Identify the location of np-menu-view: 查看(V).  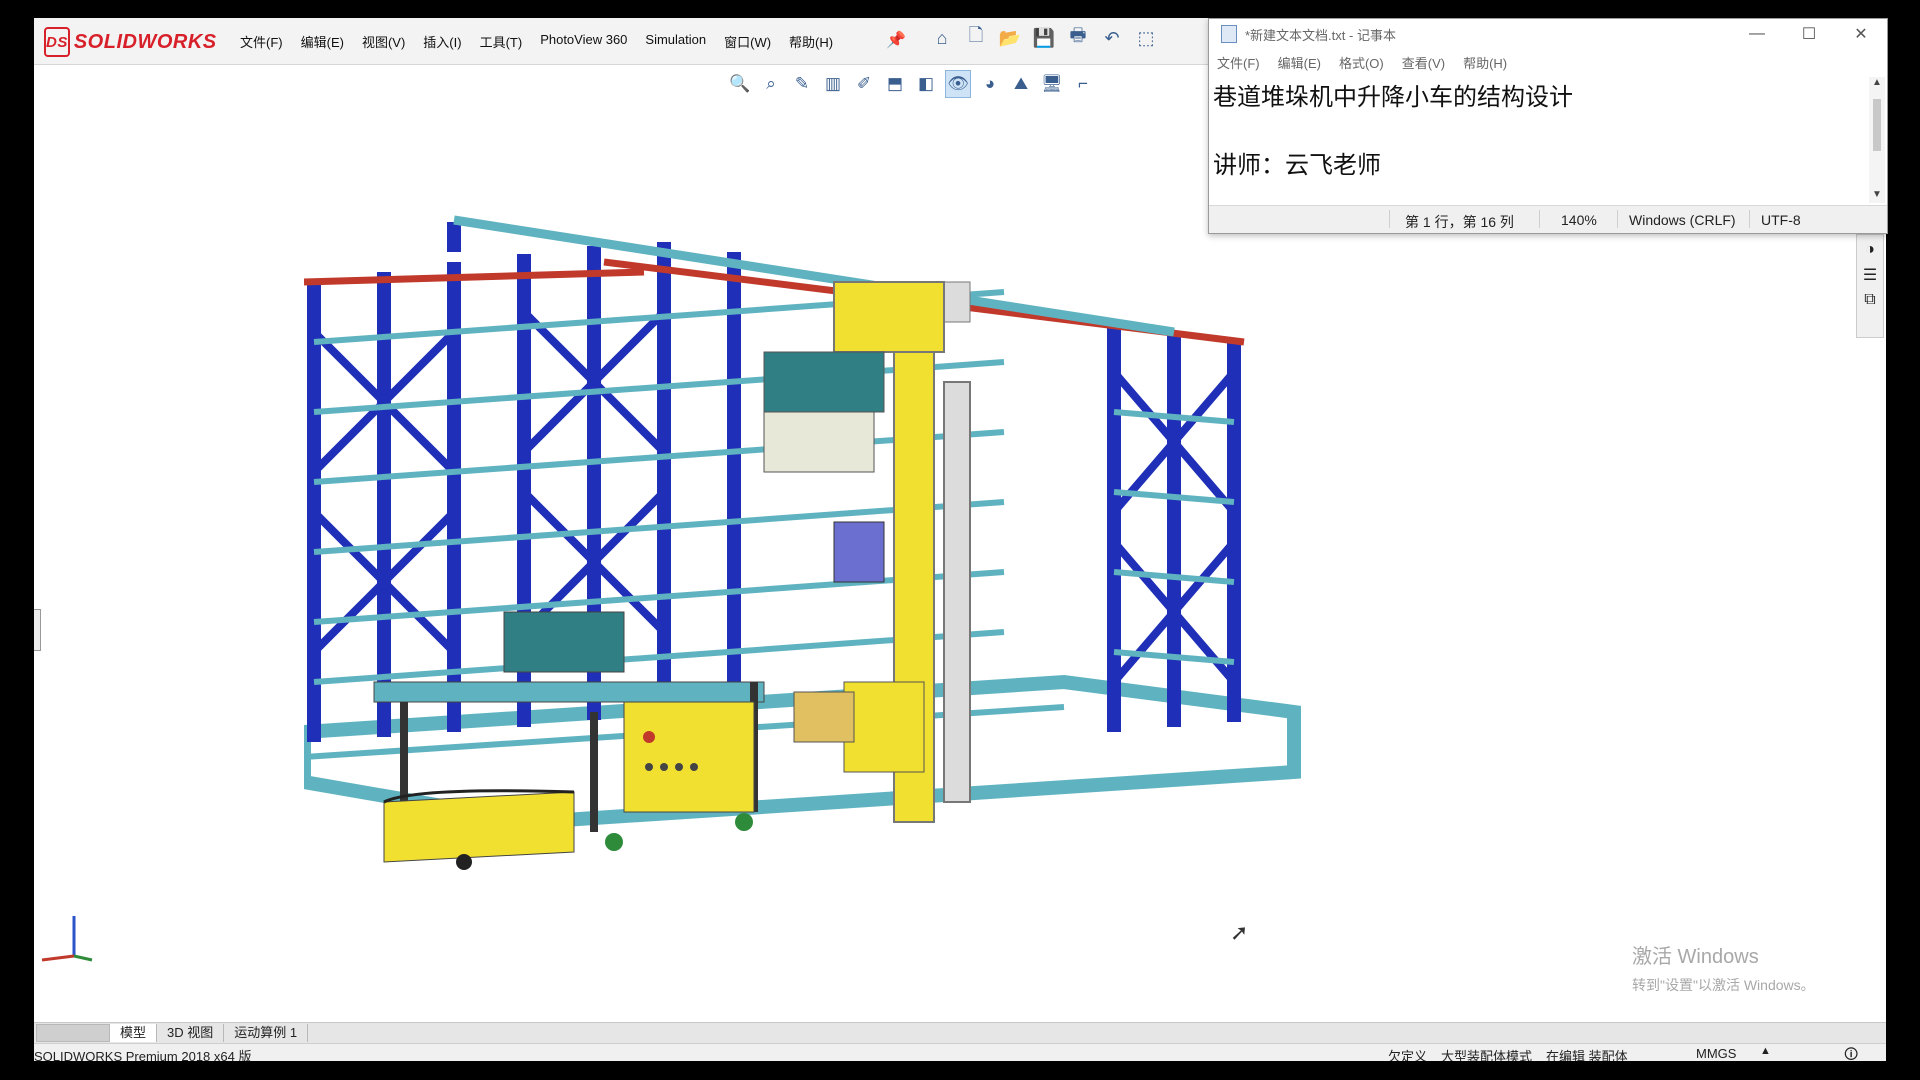
(1423, 62).